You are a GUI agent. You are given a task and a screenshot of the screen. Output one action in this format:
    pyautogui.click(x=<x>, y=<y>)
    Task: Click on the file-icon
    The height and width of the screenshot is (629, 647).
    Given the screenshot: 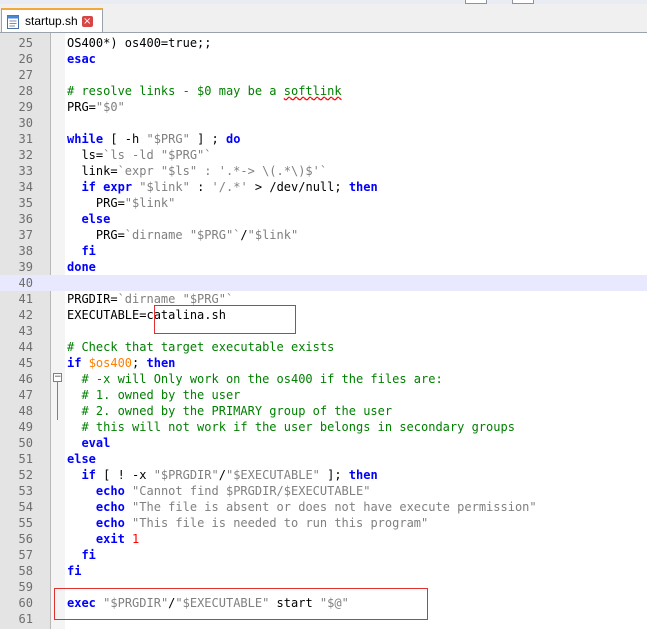 What is the action you would take?
    pyautogui.click(x=13, y=21)
    